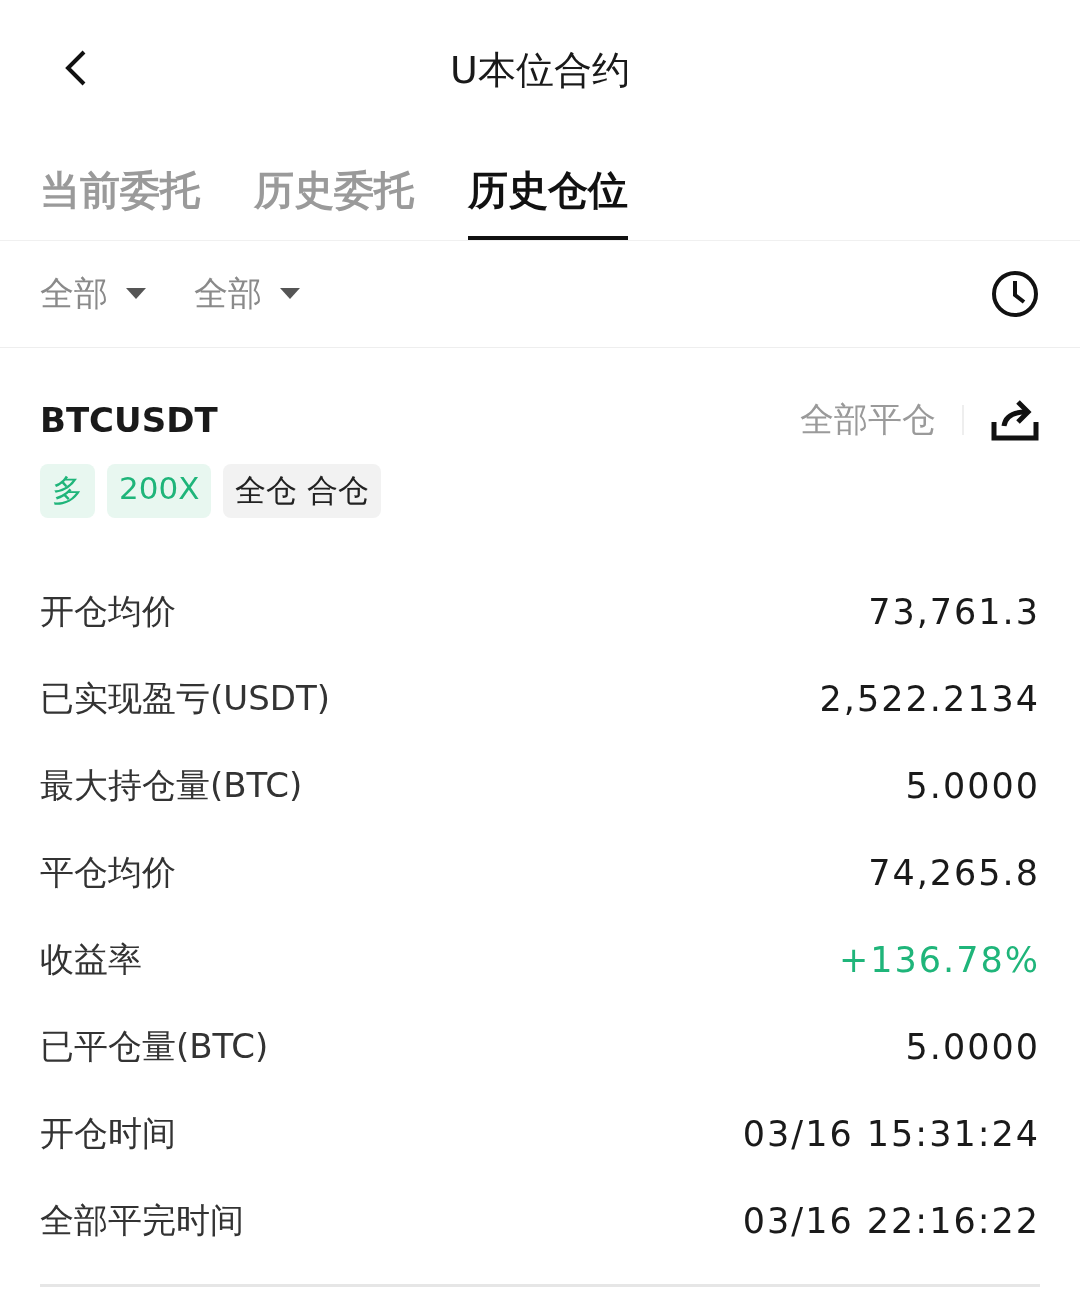 The height and width of the screenshot is (1298, 1080). What do you see at coordinates (891, 1220) in the screenshot?
I see `field-value: 03/16 22:16:22` at bounding box center [891, 1220].